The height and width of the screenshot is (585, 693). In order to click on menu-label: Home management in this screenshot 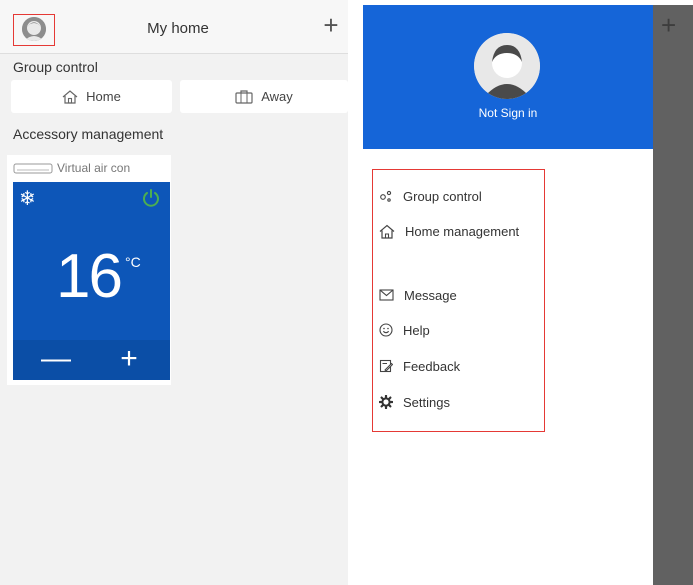, I will do `click(462, 231)`.